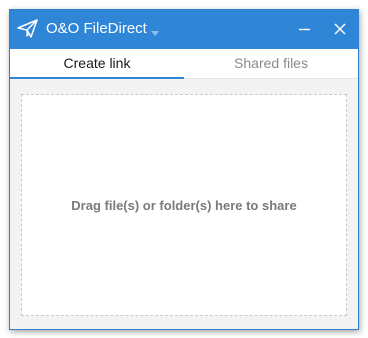 This screenshot has width=368, height=338. I want to click on close-button, so click(340, 29).